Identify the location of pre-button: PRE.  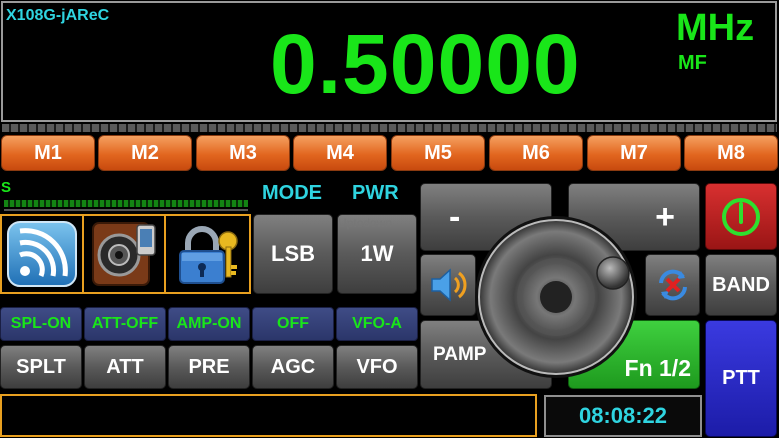
(209, 367).